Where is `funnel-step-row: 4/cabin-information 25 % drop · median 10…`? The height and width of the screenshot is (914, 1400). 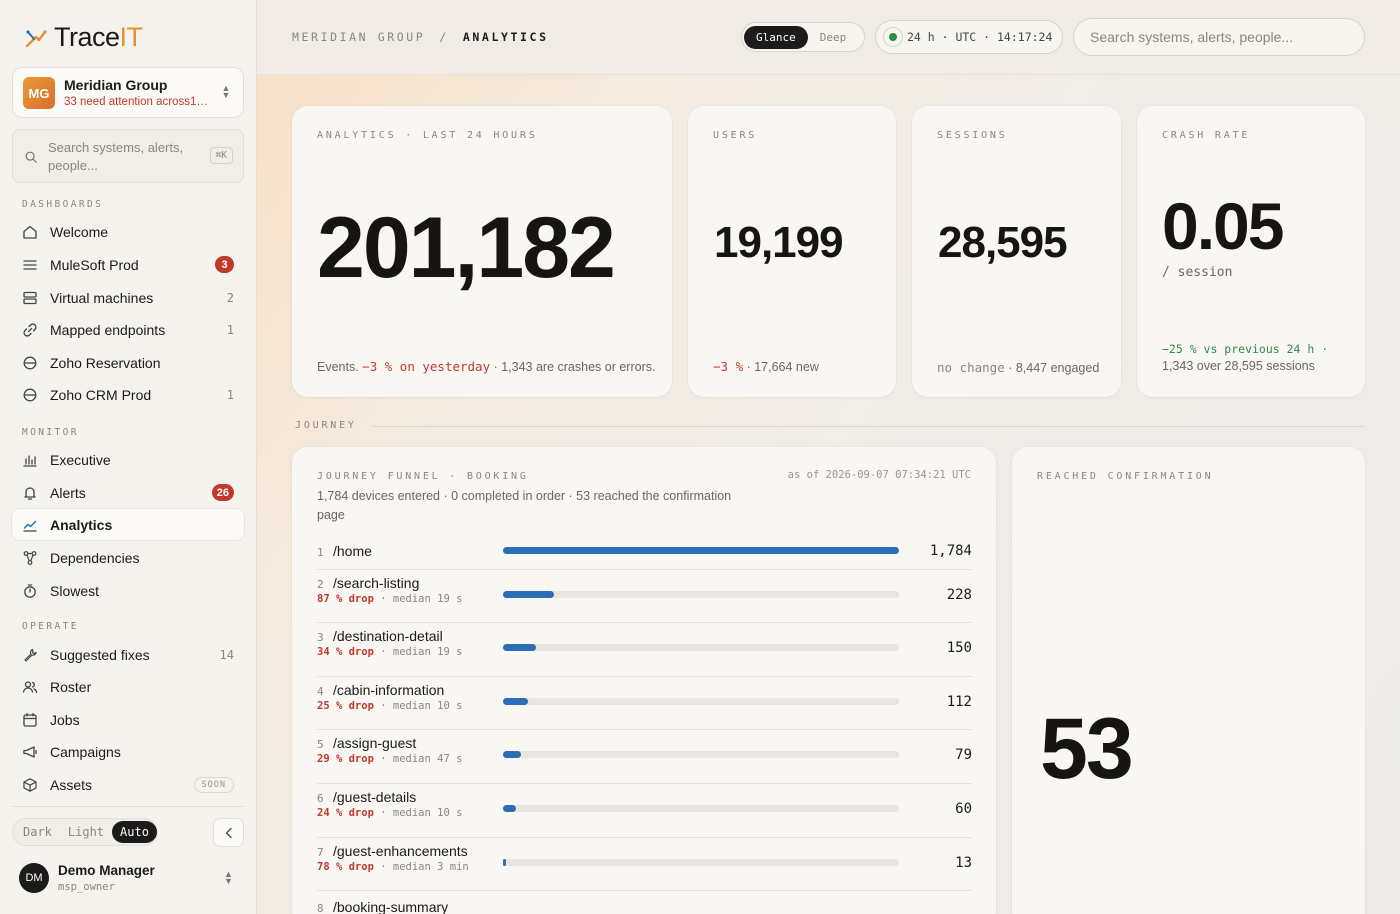
funnel-step-row: 4/cabin-information 25 % drop · median 10… is located at coordinates (644, 703).